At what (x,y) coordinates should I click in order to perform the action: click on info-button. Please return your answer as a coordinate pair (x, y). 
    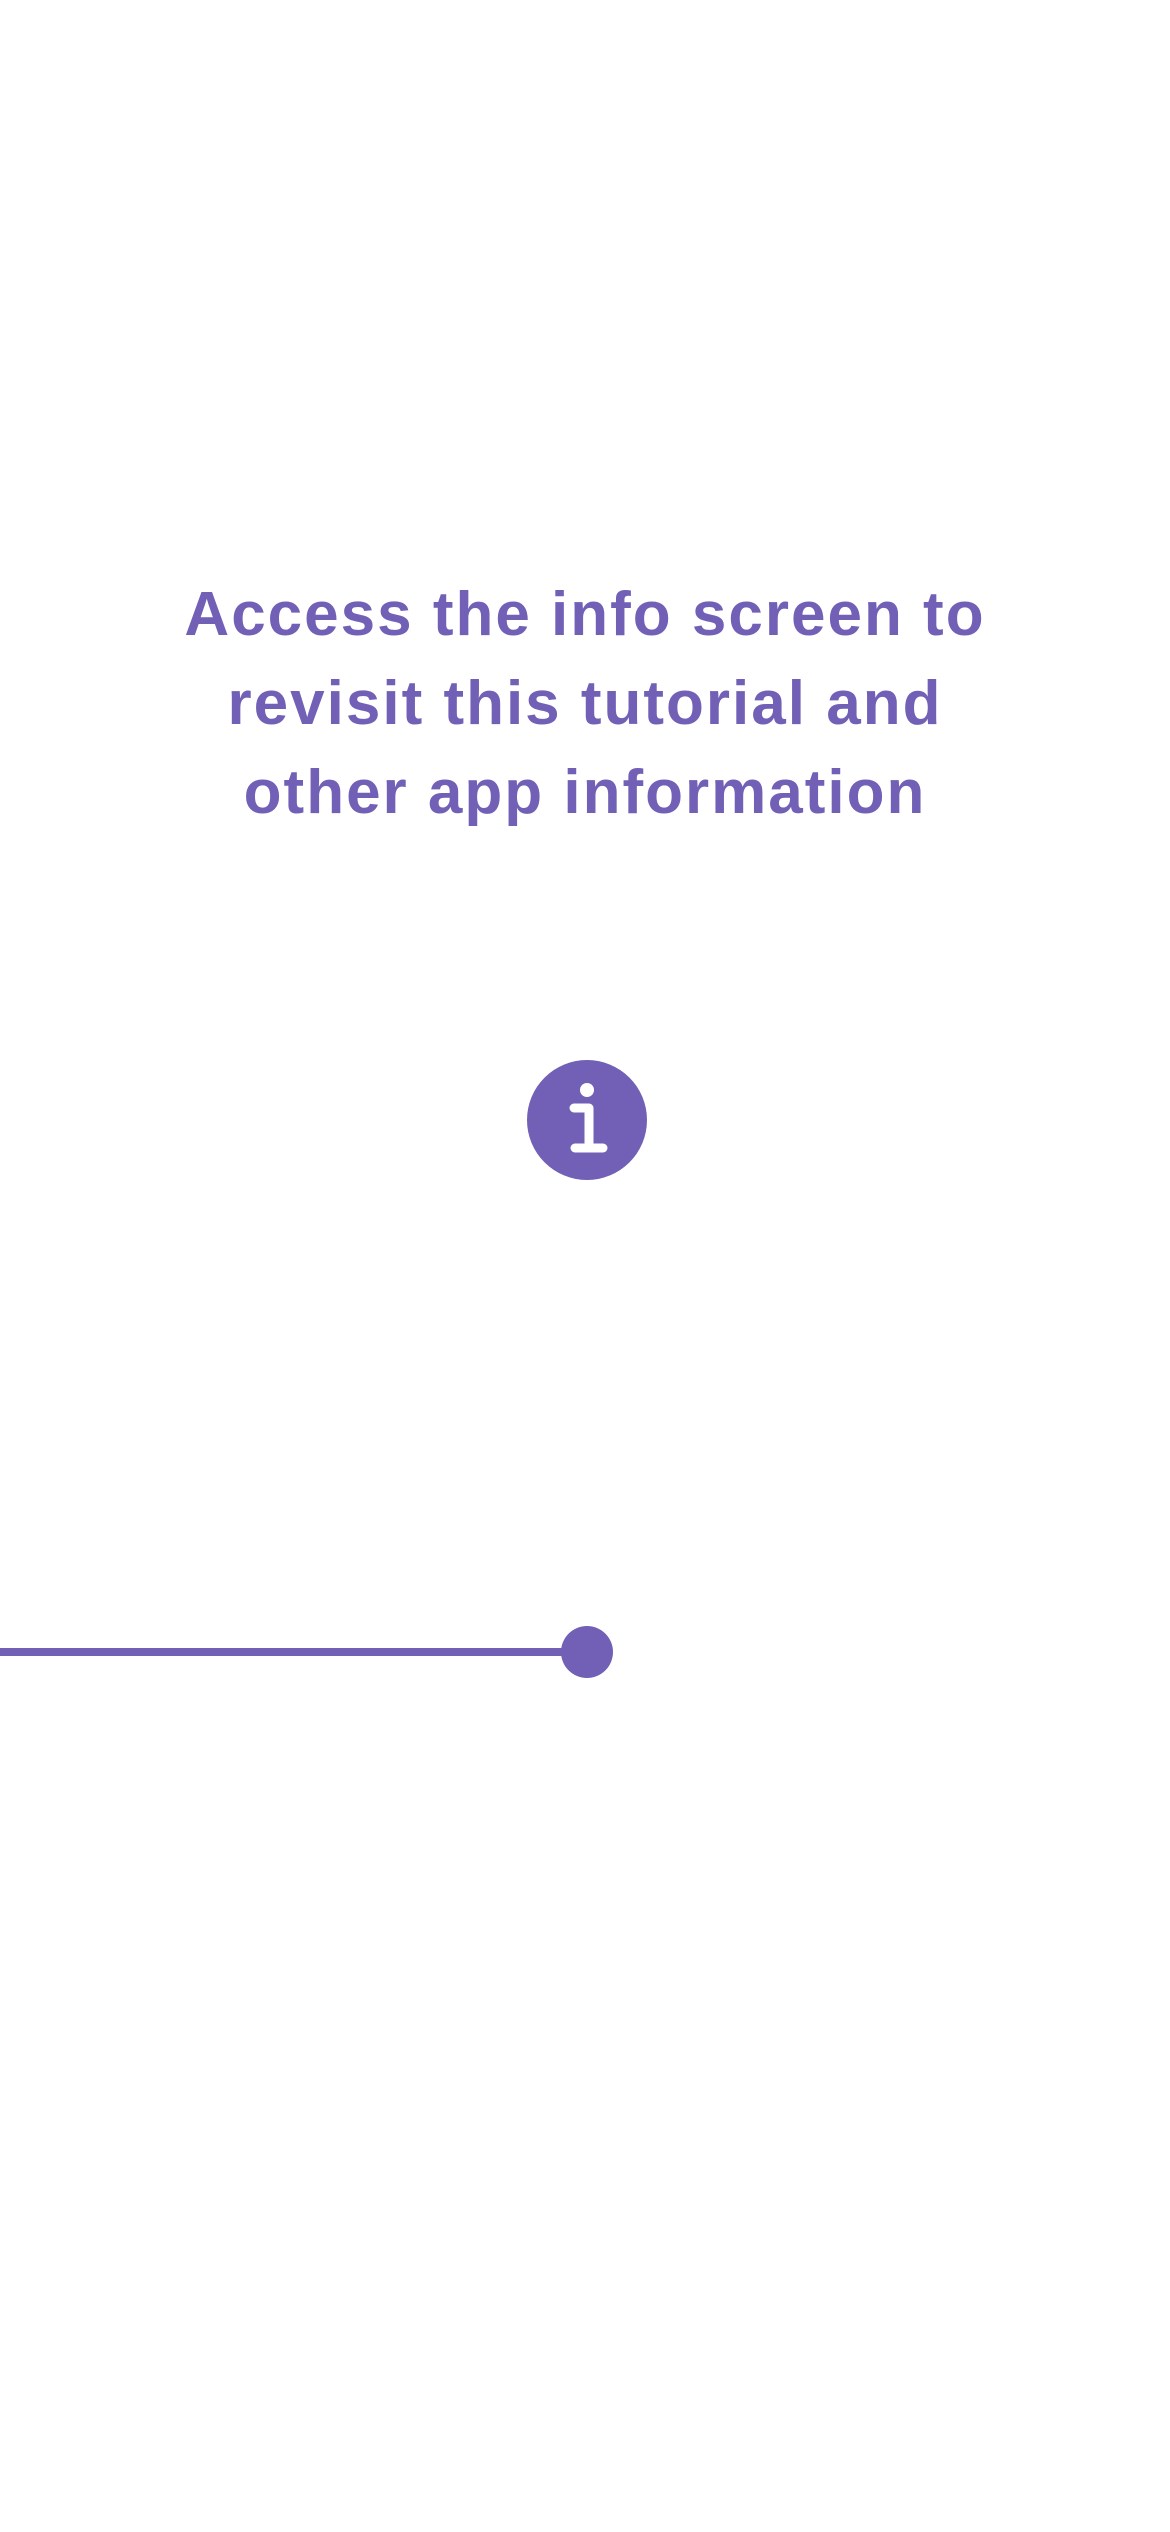
    Looking at the image, I should click on (587, 1120).